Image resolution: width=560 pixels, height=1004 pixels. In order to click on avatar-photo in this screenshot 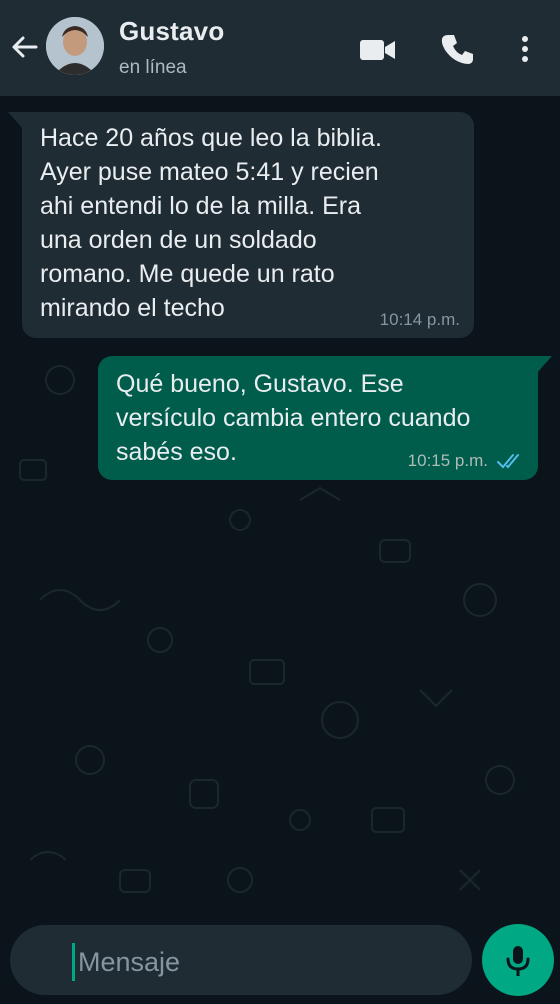, I will do `click(75, 46)`.